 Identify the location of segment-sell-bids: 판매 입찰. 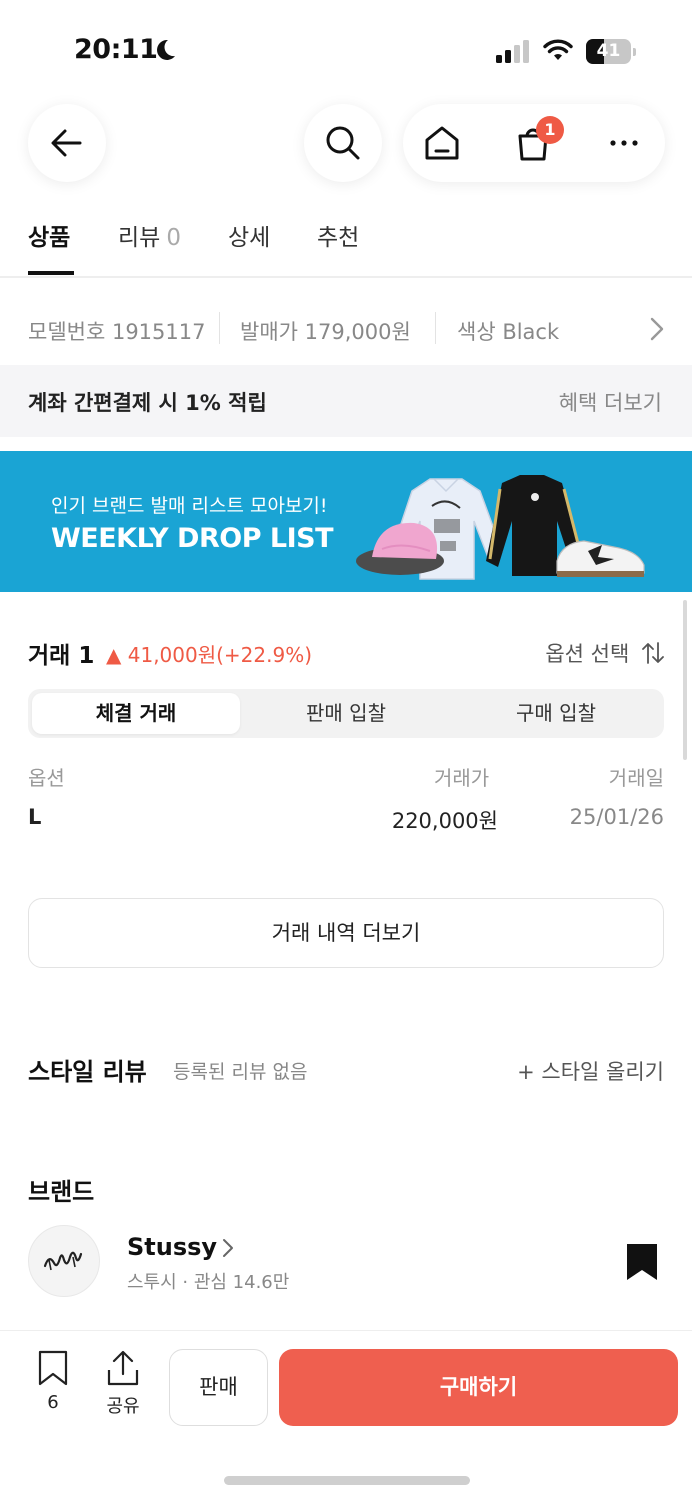
(346, 713).